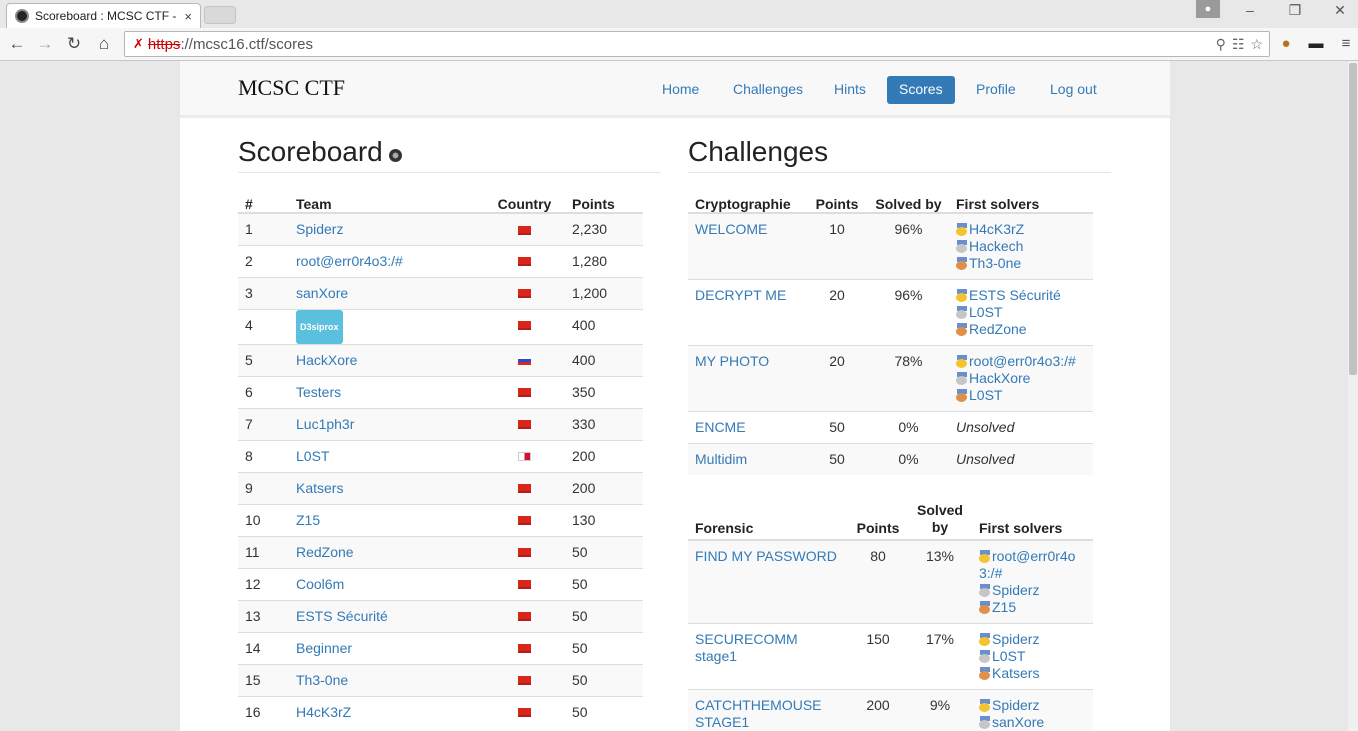 This screenshot has height=731, width=1358. Describe the element at coordinates (899, 172) in the screenshot. I see `divider` at that location.